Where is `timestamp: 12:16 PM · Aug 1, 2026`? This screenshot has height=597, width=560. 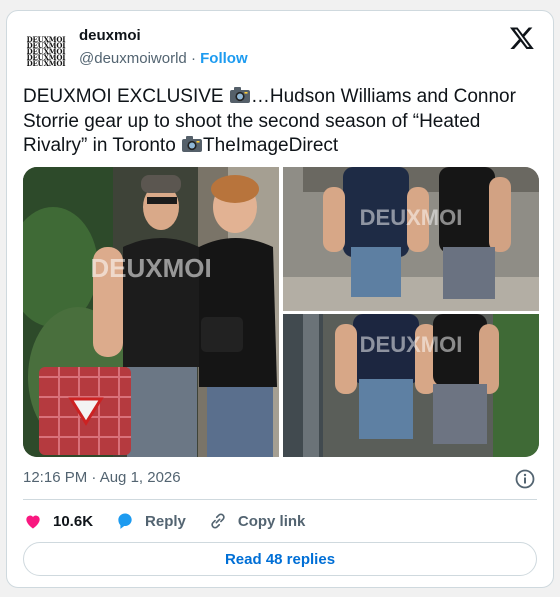 timestamp: 12:16 PM · Aug 1, 2026 is located at coordinates (102, 477).